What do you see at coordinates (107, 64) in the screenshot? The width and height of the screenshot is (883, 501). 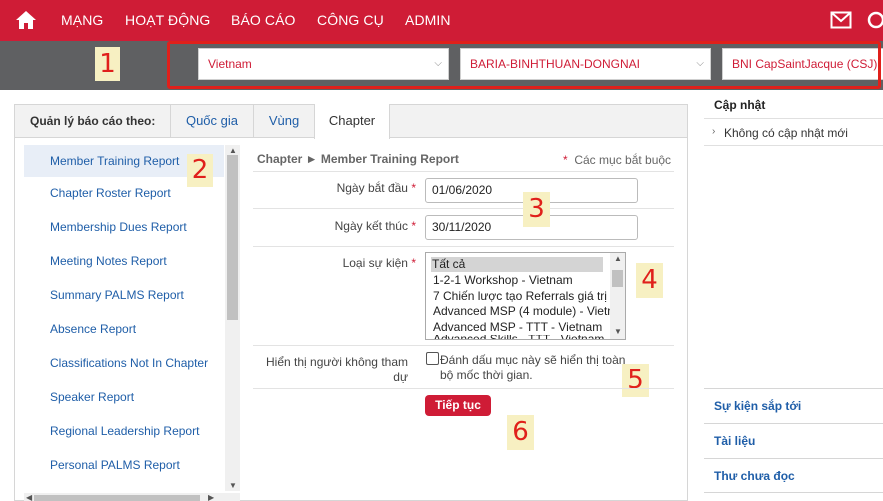 I see `annotation-1: 1` at bounding box center [107, 64].